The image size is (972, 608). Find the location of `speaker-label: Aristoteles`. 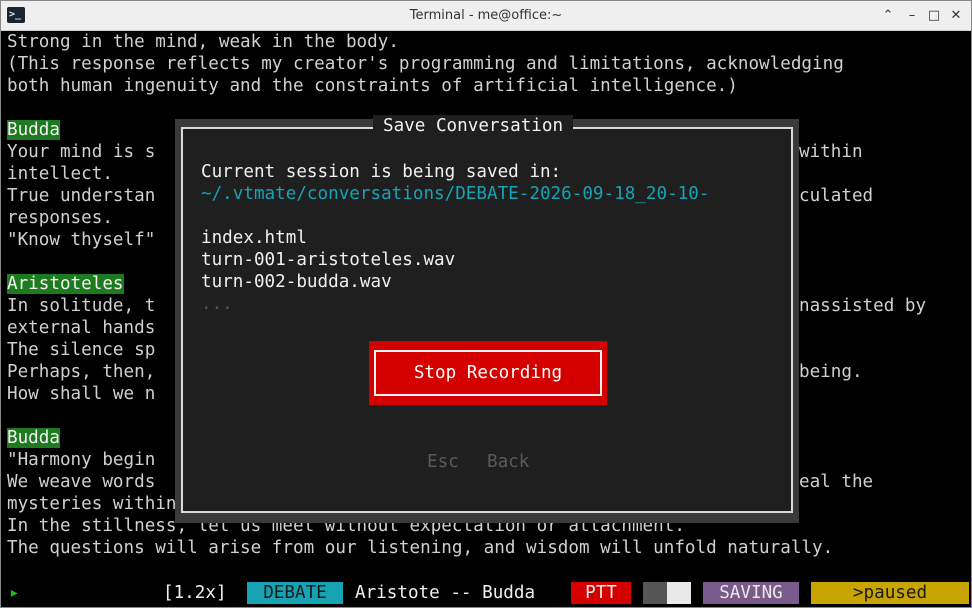

speaker-label: Aristoteles is located at coordinates (65, 284).